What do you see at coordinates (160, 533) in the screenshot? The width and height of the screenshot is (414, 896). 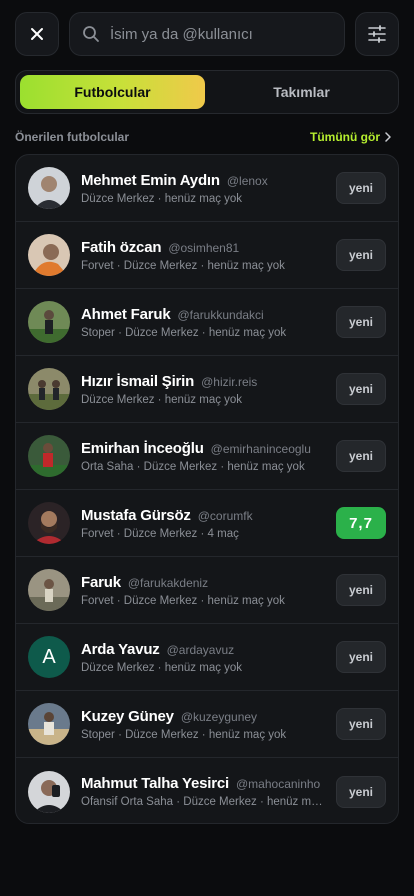 I see `player-meta: Forvet · Düzce Merkez · 4 maç` at bounding box center [160, 533].